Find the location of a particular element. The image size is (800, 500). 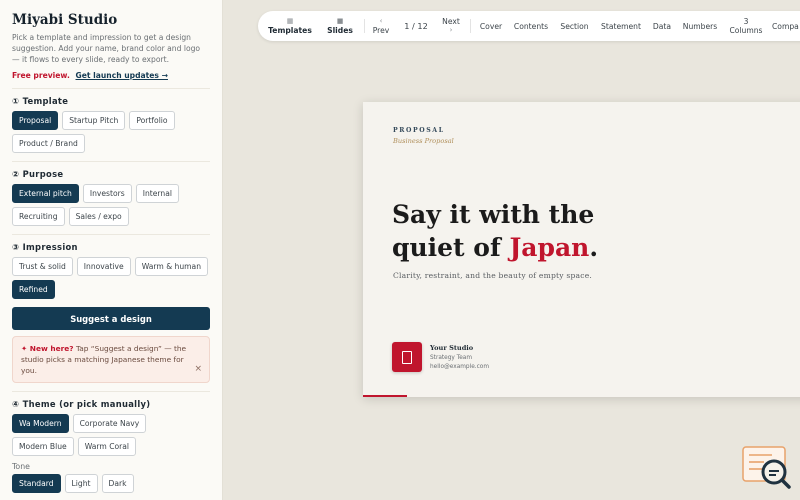

impression-option-warm-human: Warm & human is located at coordinates (171, 266).